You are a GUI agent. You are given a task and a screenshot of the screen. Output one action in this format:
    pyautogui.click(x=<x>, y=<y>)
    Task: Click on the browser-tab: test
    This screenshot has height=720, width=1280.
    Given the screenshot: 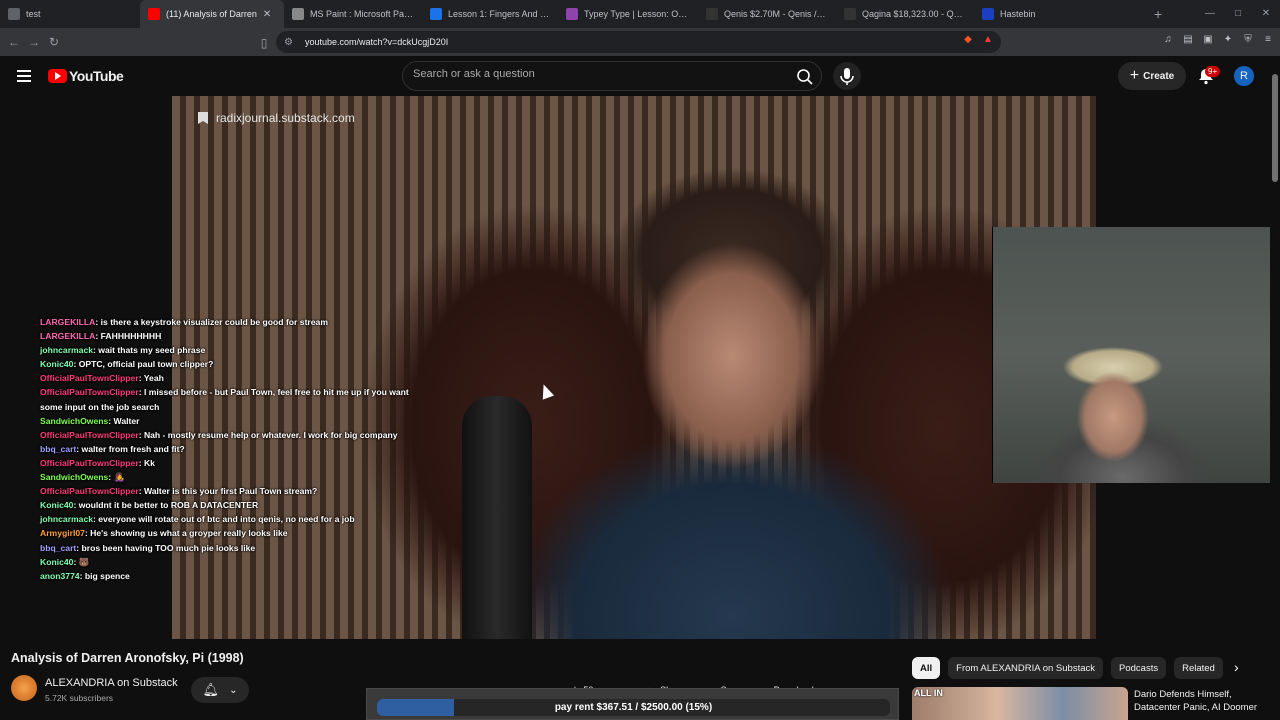 What is the action you would take?
    pyautogui.click(x=70, y=14)
    